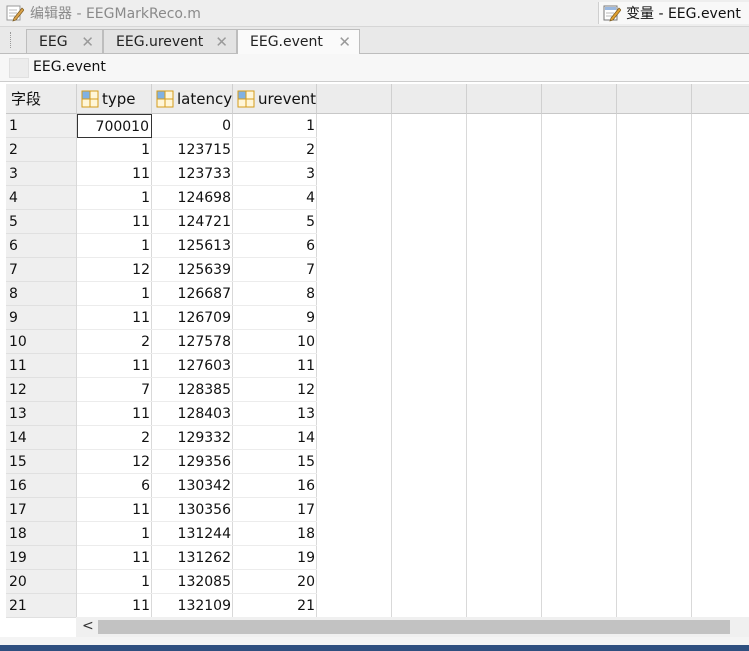 This screenshot has height=651, width=749. Describe the element at coordinates (41, 342) in the screenshot. I see `row-label: 10` at that location.